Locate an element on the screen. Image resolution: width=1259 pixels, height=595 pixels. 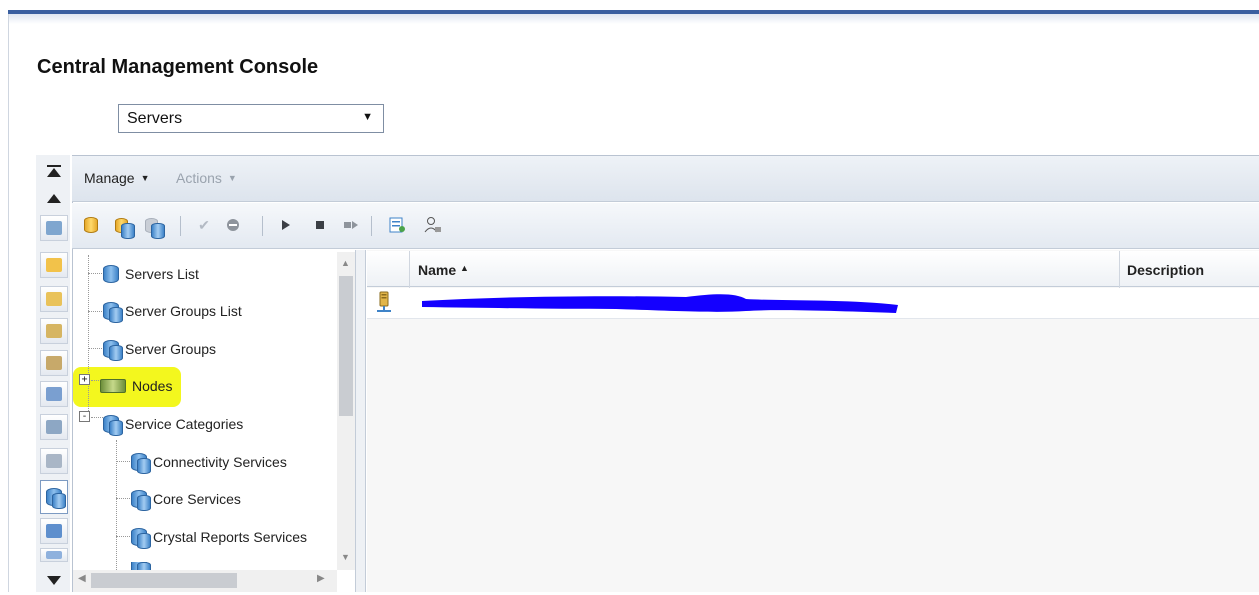
actions-caret-icon: ▼ is located at coordinates (232, 178).